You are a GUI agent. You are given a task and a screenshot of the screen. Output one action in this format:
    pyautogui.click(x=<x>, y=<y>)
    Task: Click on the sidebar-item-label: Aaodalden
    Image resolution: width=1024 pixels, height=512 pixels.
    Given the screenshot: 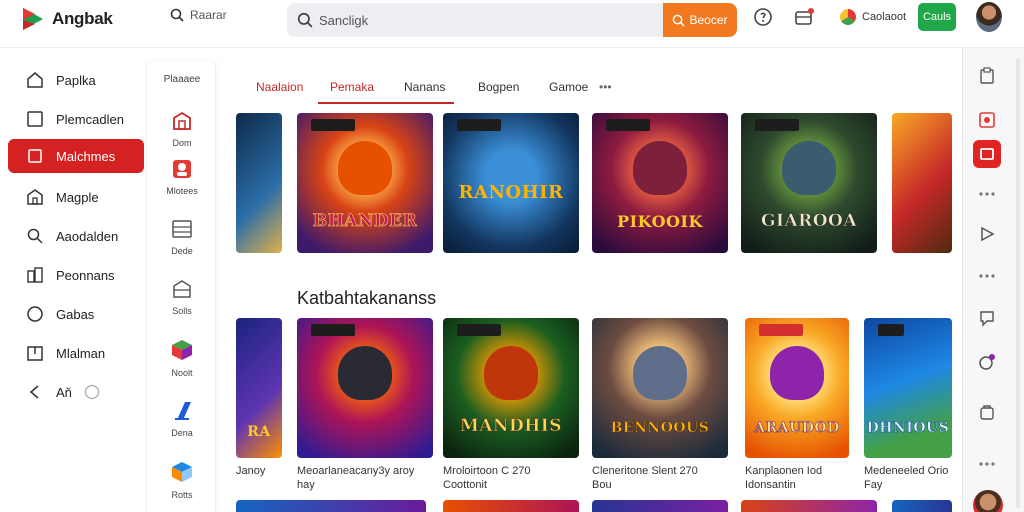 What is the action you would take?
    pyautogui.click(x=87, y=236)
    